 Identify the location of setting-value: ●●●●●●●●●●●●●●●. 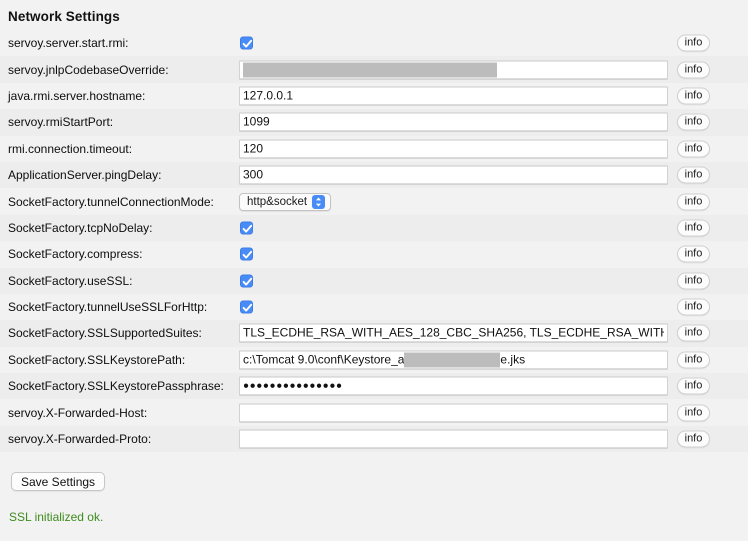
(293, 386).